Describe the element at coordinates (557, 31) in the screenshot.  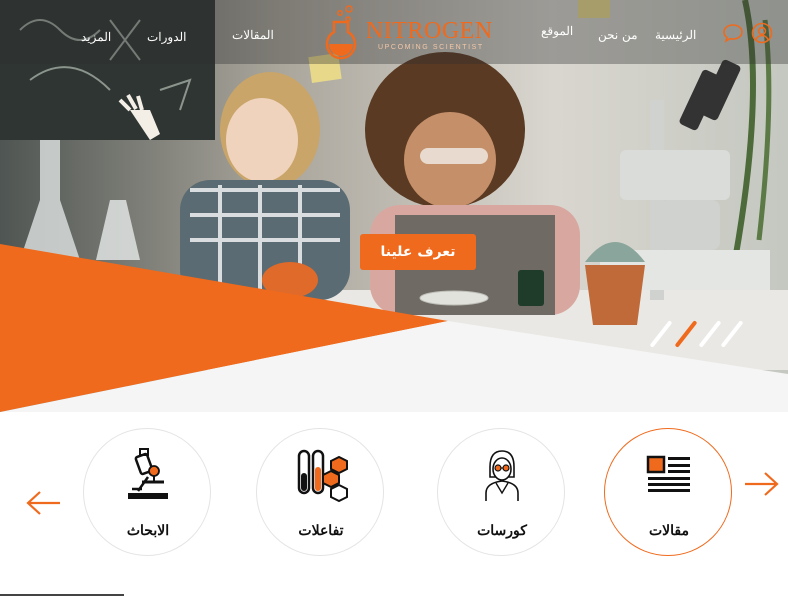
I see `nav-site-link: الموقع` at that location.